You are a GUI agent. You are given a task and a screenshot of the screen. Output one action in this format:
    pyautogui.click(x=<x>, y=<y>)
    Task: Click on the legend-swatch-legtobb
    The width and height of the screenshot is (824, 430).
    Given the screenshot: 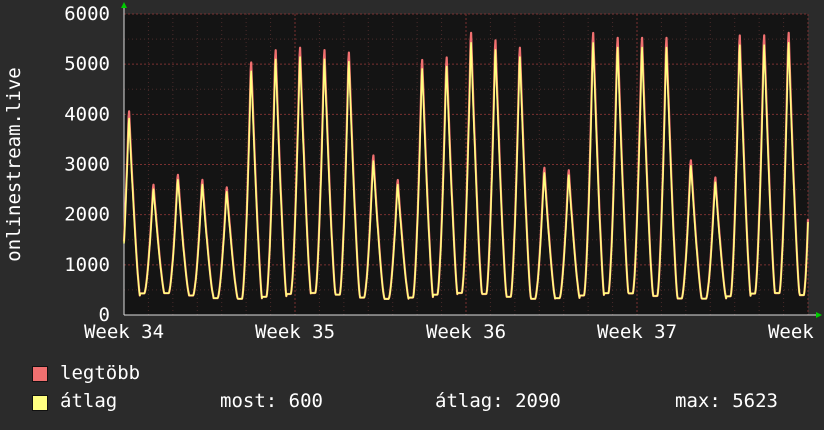 What is the action you would take?
    pyautogui.click(x=40, y=374)
    